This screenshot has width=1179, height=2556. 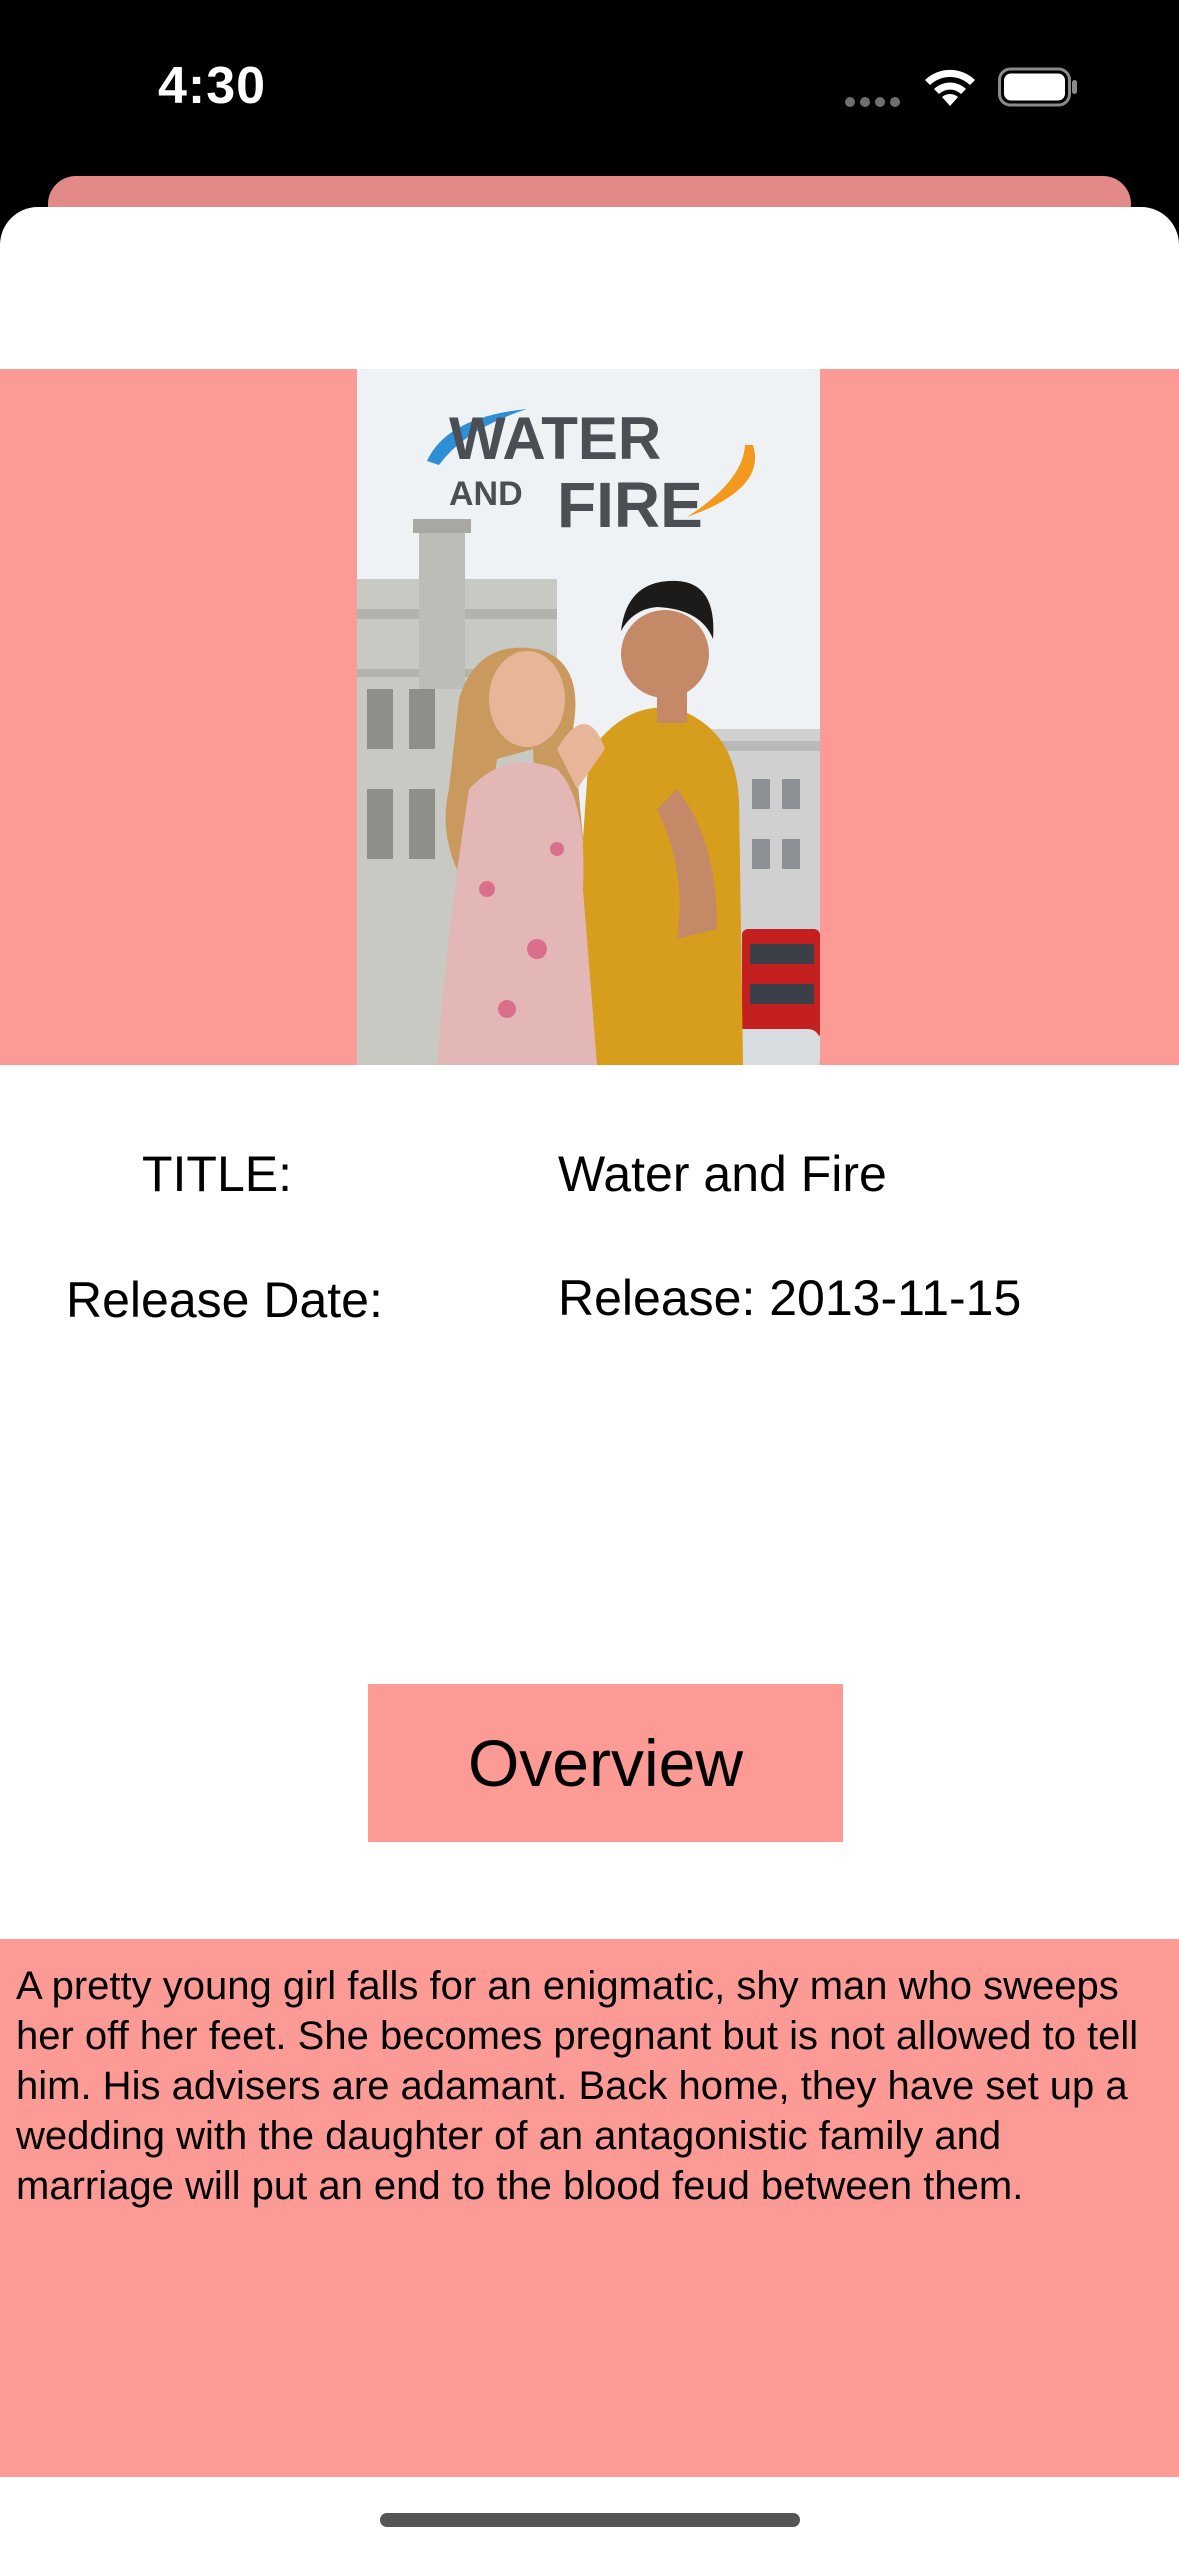 What do you see at coordinates (588, 717) in the screenshot?
I see `movie-poster: WATER AND FIRE` at bounding box center [588, 717].